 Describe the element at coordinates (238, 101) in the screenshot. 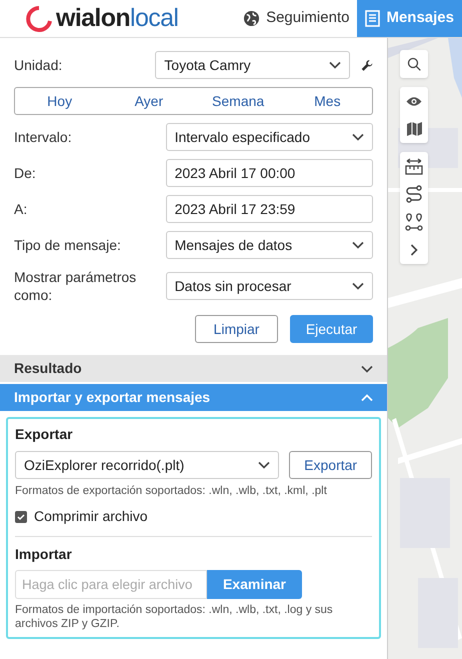

I see `period-button: Semana` at that location.